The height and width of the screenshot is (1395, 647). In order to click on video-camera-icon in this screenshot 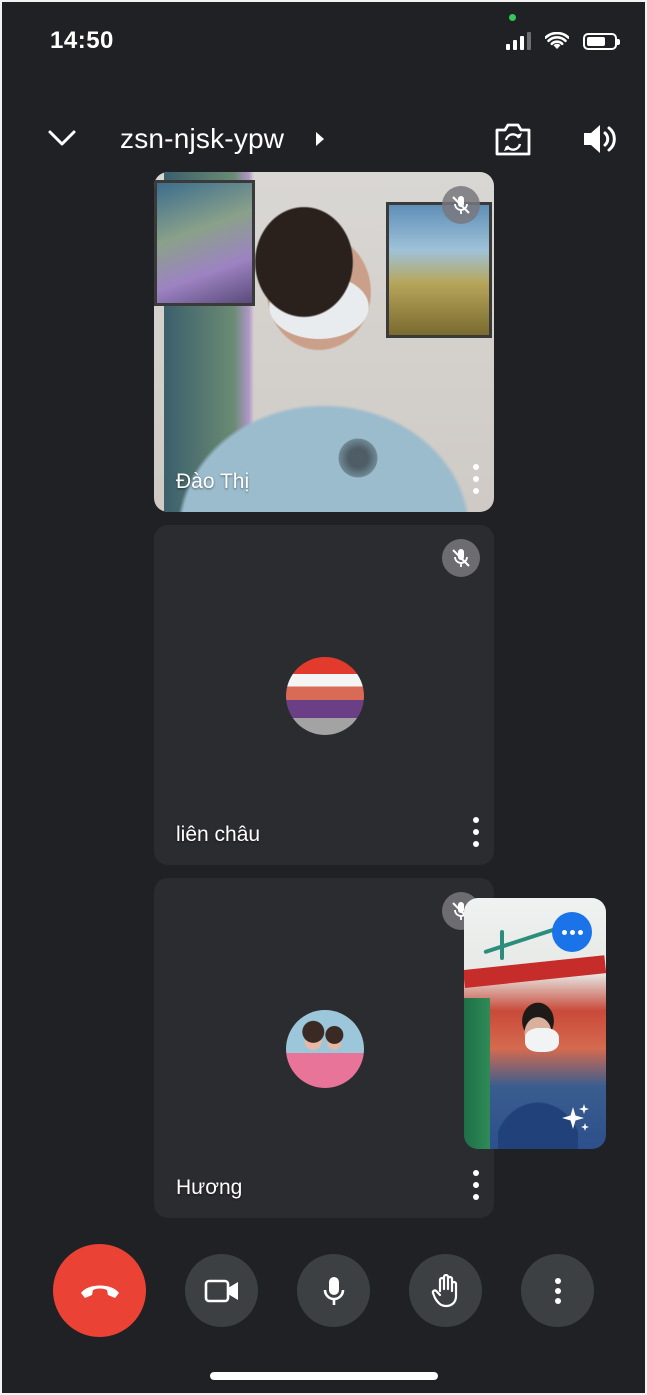, I will do `click(221, 1290)`.